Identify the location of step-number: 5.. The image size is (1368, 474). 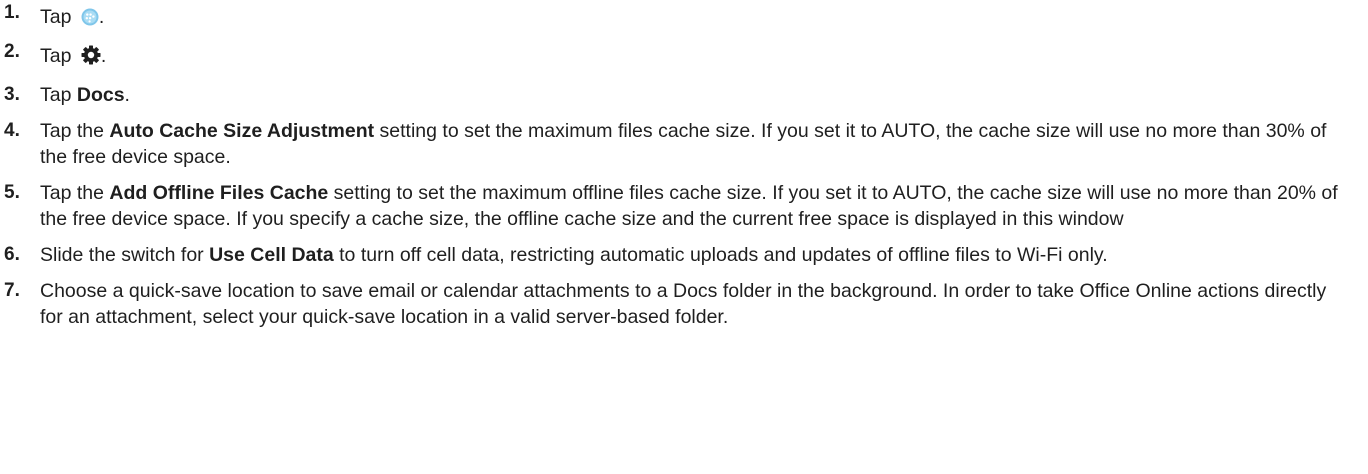
(12, 192).